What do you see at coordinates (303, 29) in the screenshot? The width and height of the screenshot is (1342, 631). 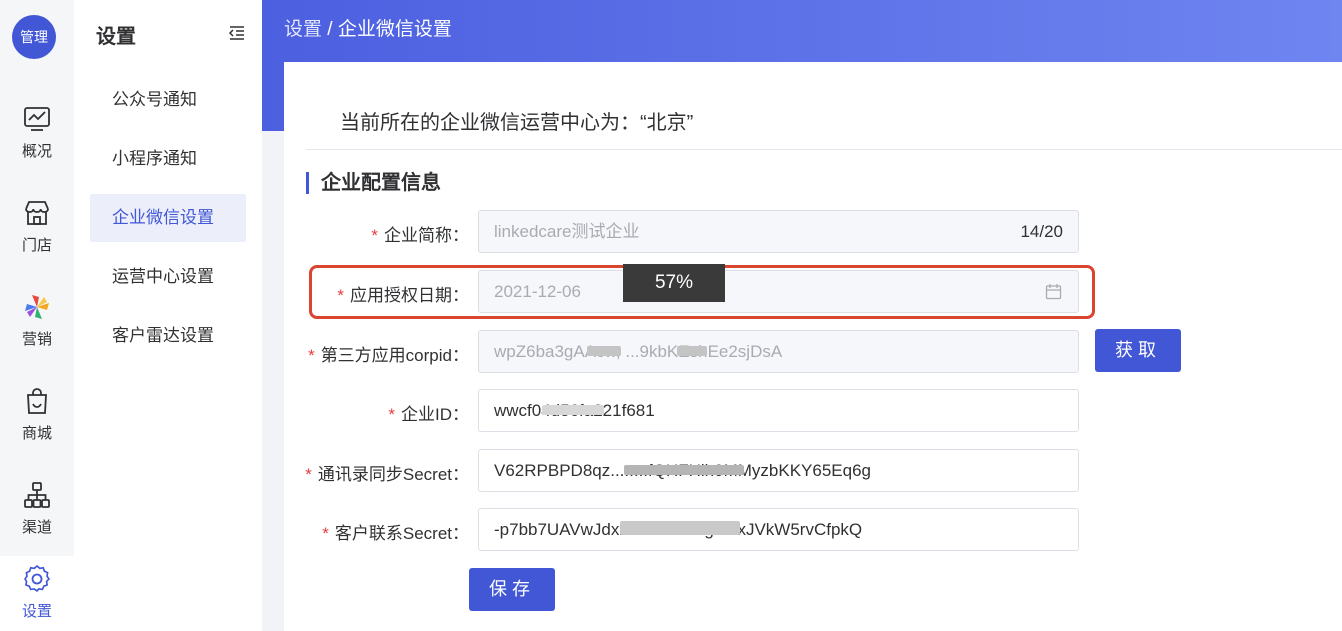 I see `breadcrumb-parent: 设置` at bounding box center [303, 29].